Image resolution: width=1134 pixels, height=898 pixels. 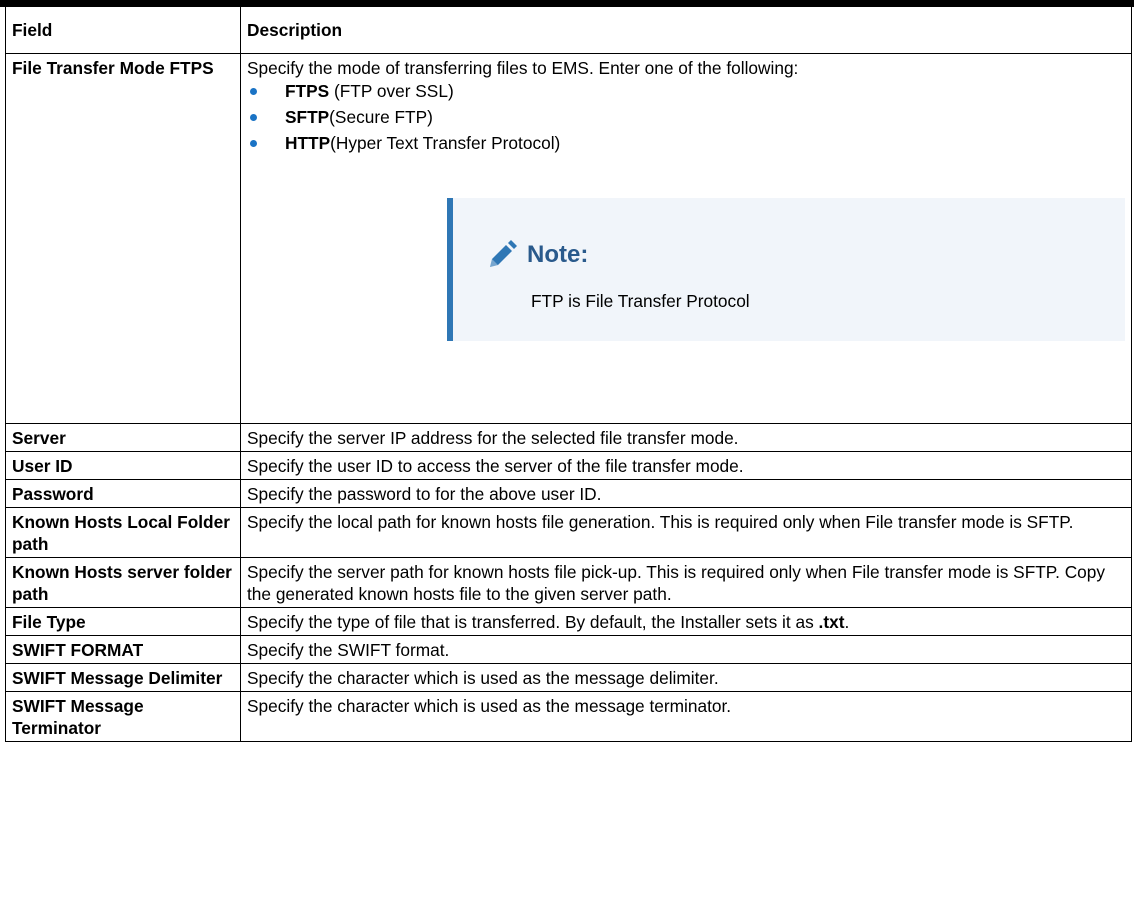 What do you see at coordinates (445, 143) in the screenshot?
I see `option-detail: (Hyper Text Transfer Protocol)` at bounding box center [445, 143].